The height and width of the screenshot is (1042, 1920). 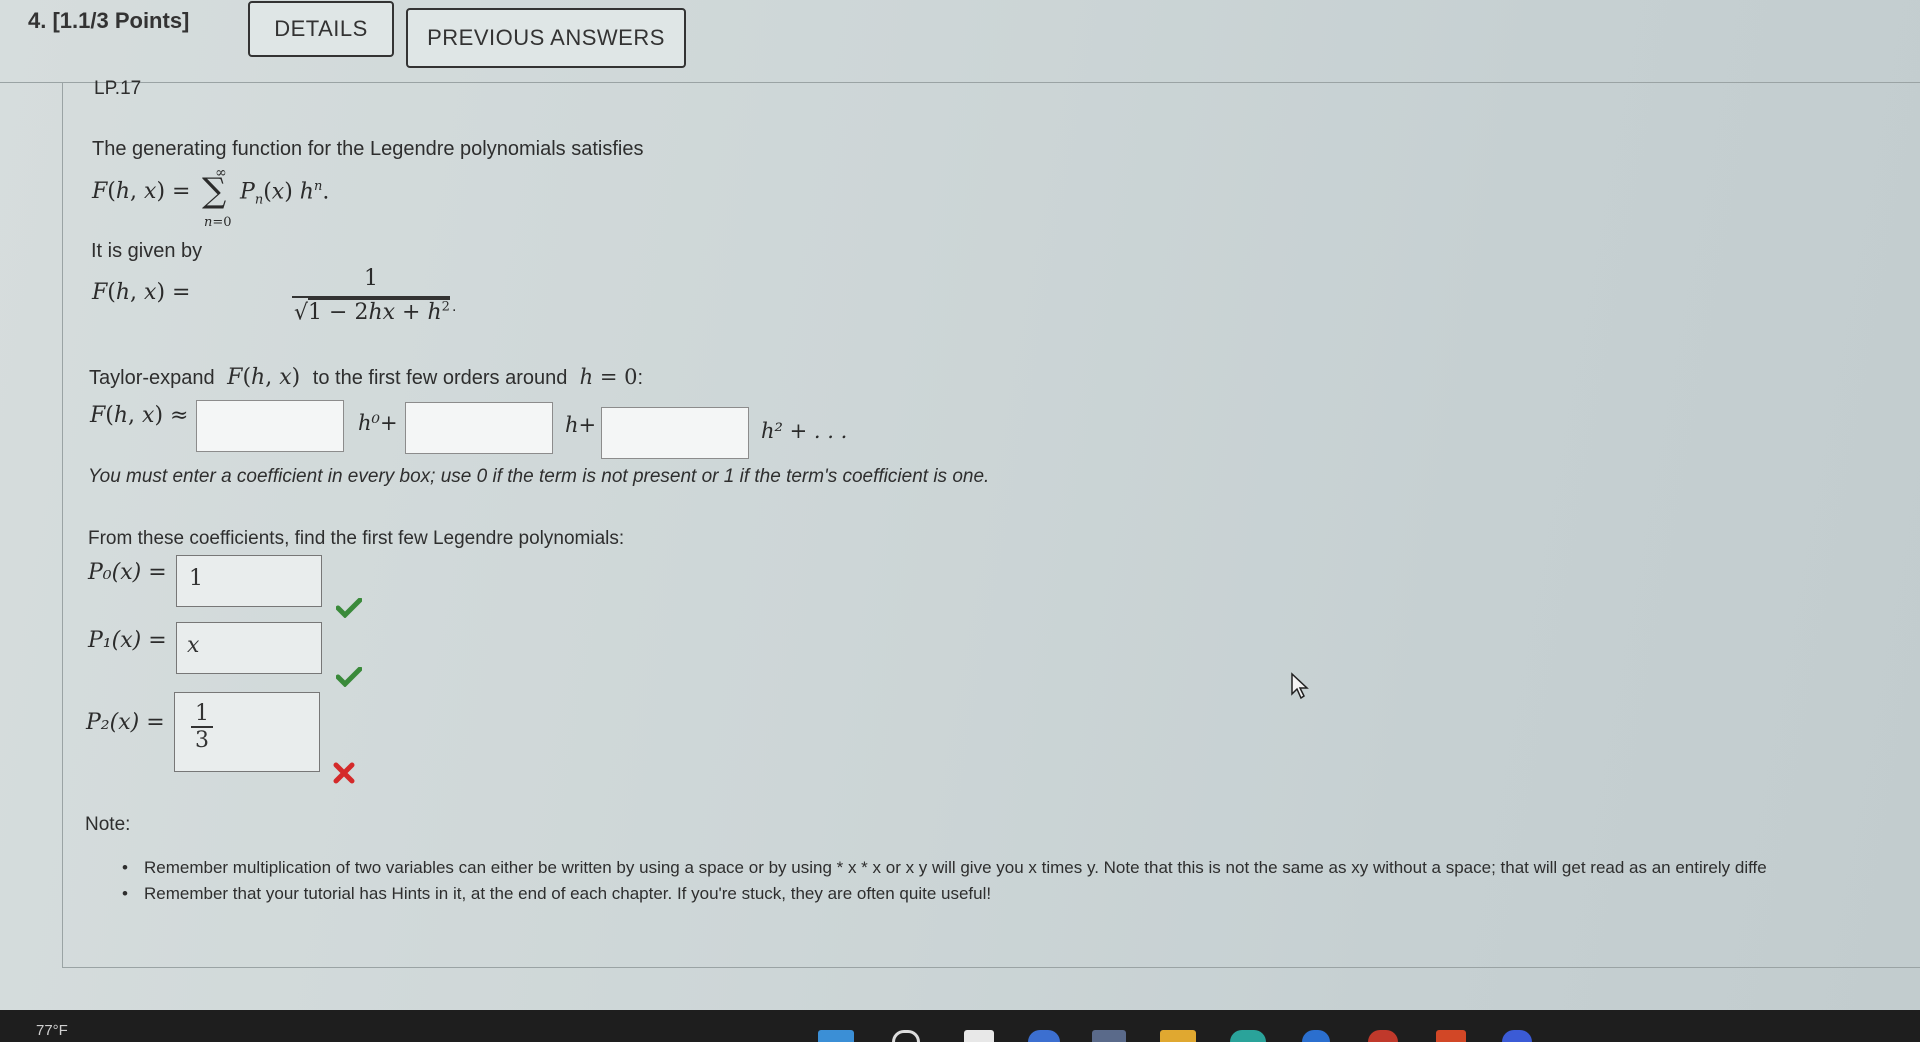 I want to click on edge-browser-icon, so click(x=1044, y=1036).